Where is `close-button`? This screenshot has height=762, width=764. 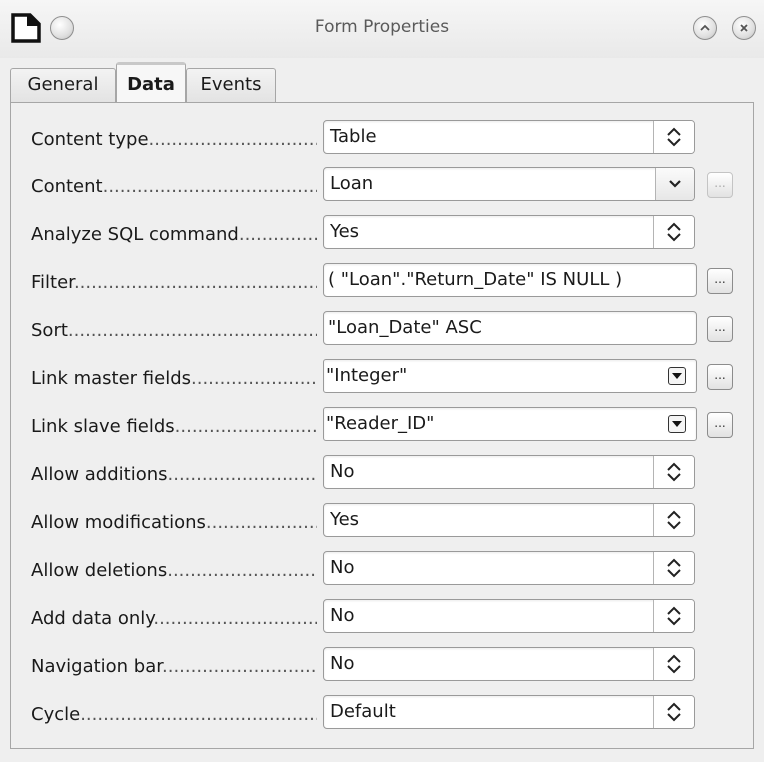
close-button is located at coordinates (744, 28).